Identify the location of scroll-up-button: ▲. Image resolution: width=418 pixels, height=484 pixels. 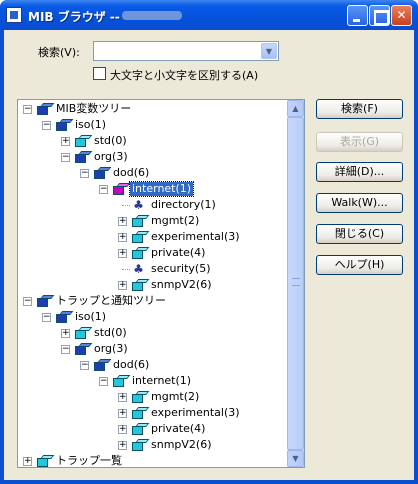
(295, 108).